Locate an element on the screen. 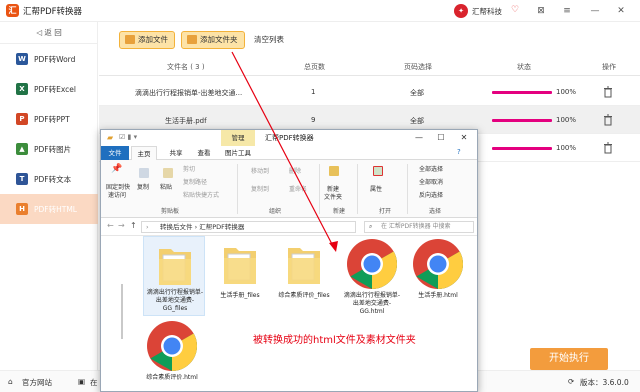 This screenshot has height=392, width=640. word-icon: W is located at coordinates (22, 59).